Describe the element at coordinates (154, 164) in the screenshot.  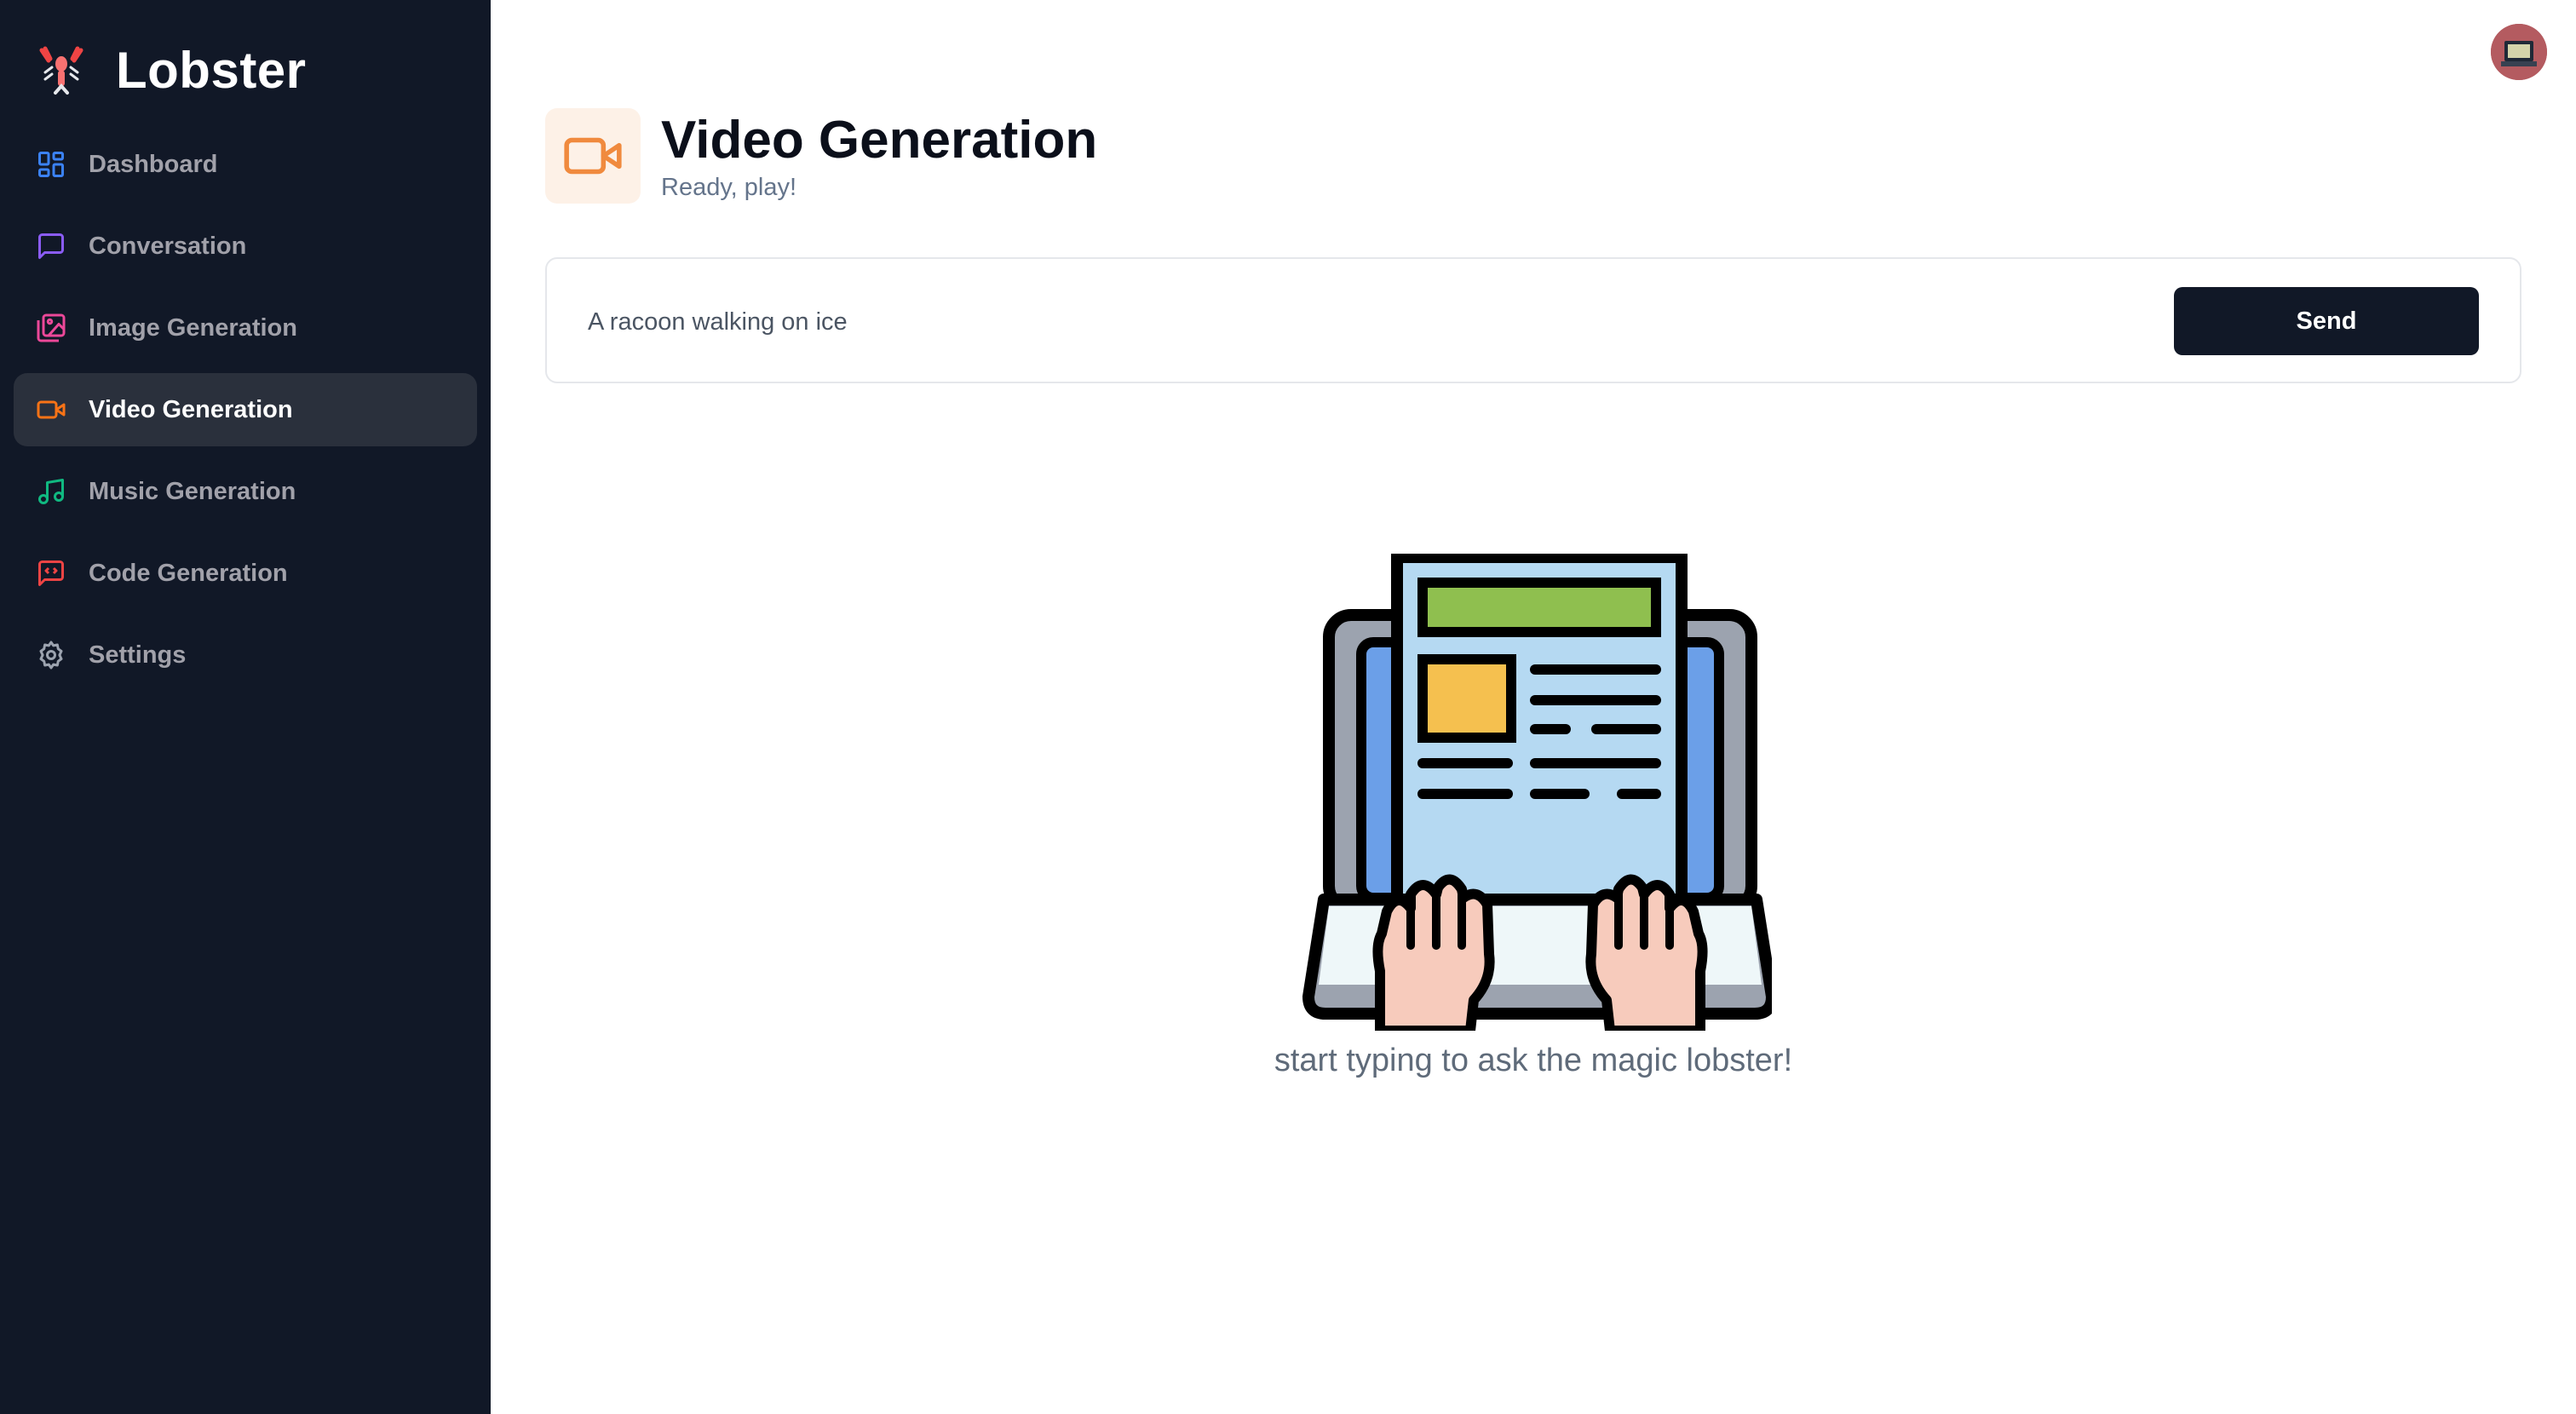
I see `sidebar-item-label: Dashboard` at that location.